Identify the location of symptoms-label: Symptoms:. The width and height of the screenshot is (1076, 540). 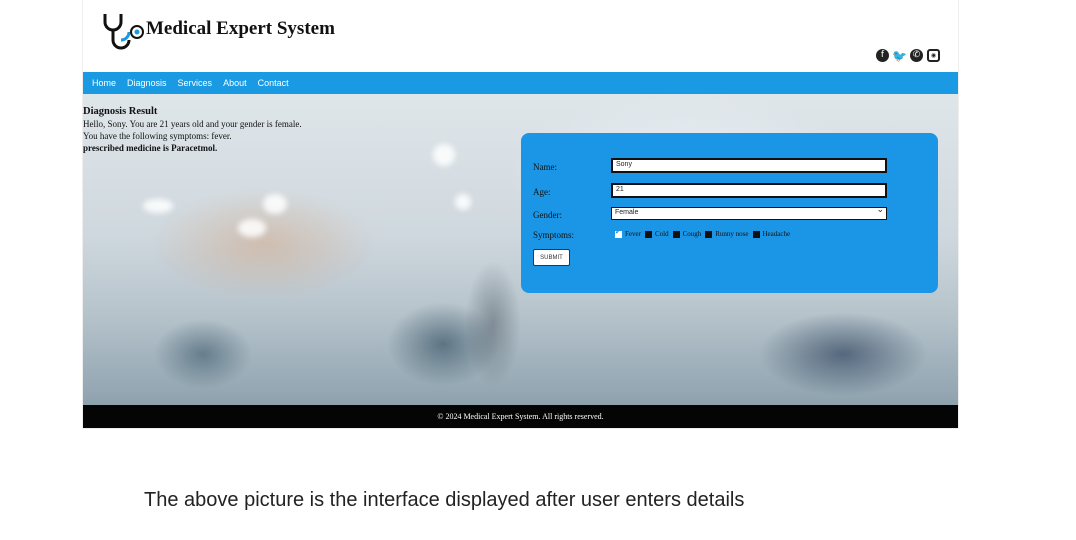
(554, 235).